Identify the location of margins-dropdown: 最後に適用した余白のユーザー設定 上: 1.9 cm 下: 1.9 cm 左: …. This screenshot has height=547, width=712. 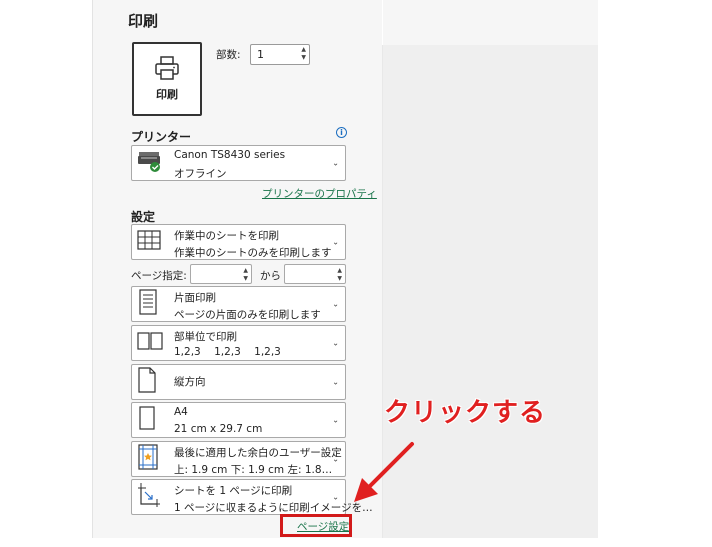
(238, 459).